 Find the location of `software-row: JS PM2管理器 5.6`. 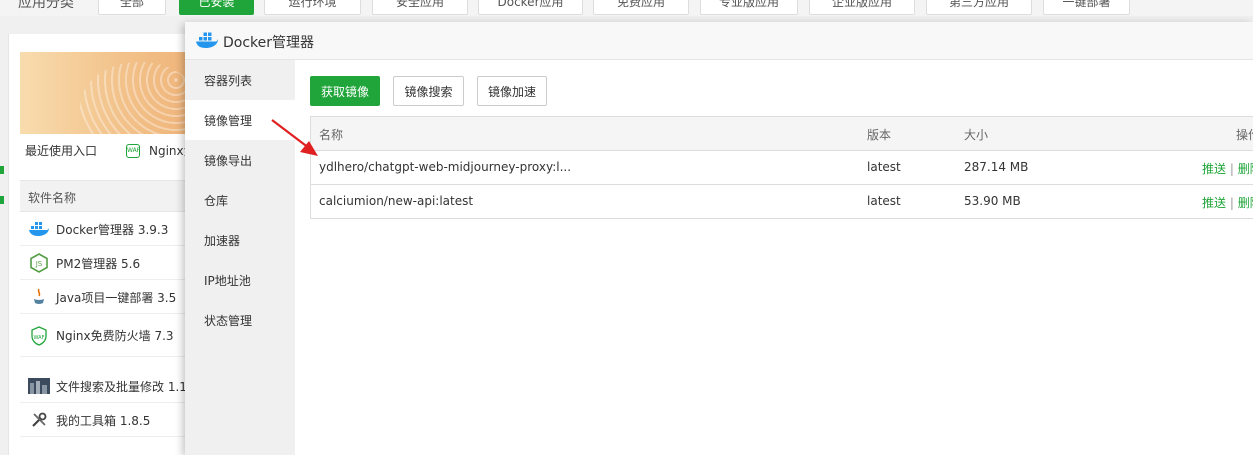

software-row: JS PM2管理器 5.6 is located at coordinates (107, 263).